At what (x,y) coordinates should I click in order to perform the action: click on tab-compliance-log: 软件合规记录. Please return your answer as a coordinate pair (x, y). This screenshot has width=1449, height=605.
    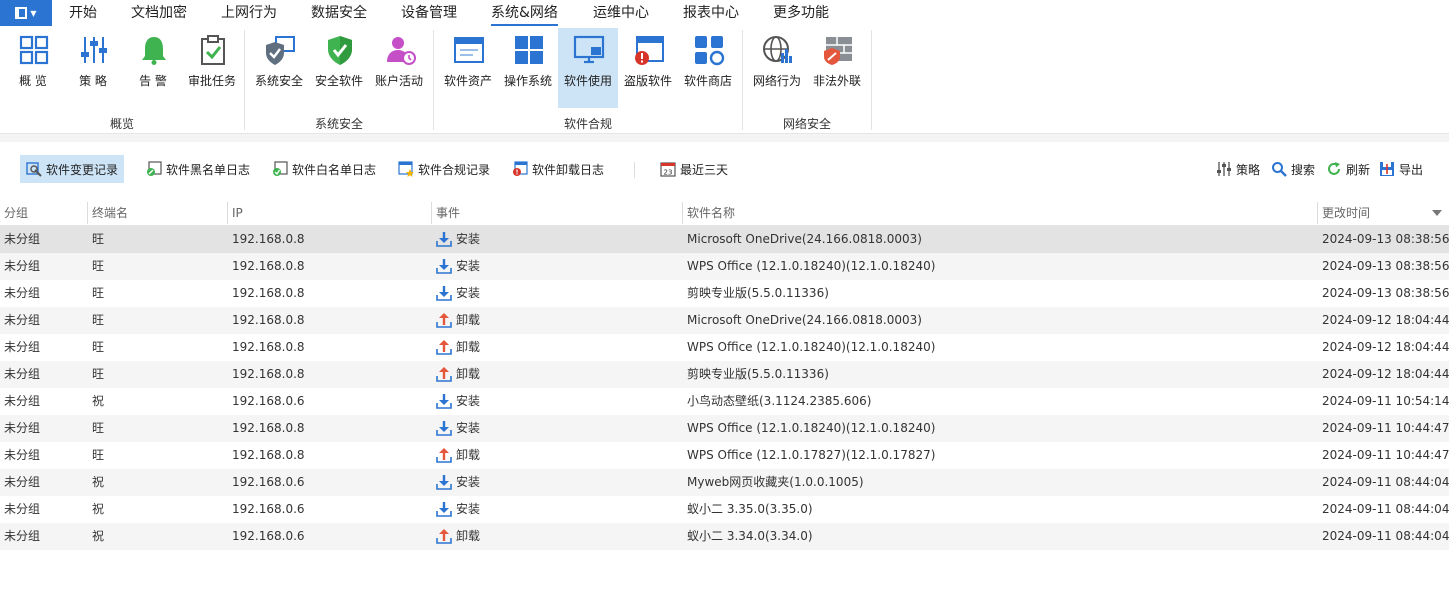
    Looking at the image, I should click on (444, 169).